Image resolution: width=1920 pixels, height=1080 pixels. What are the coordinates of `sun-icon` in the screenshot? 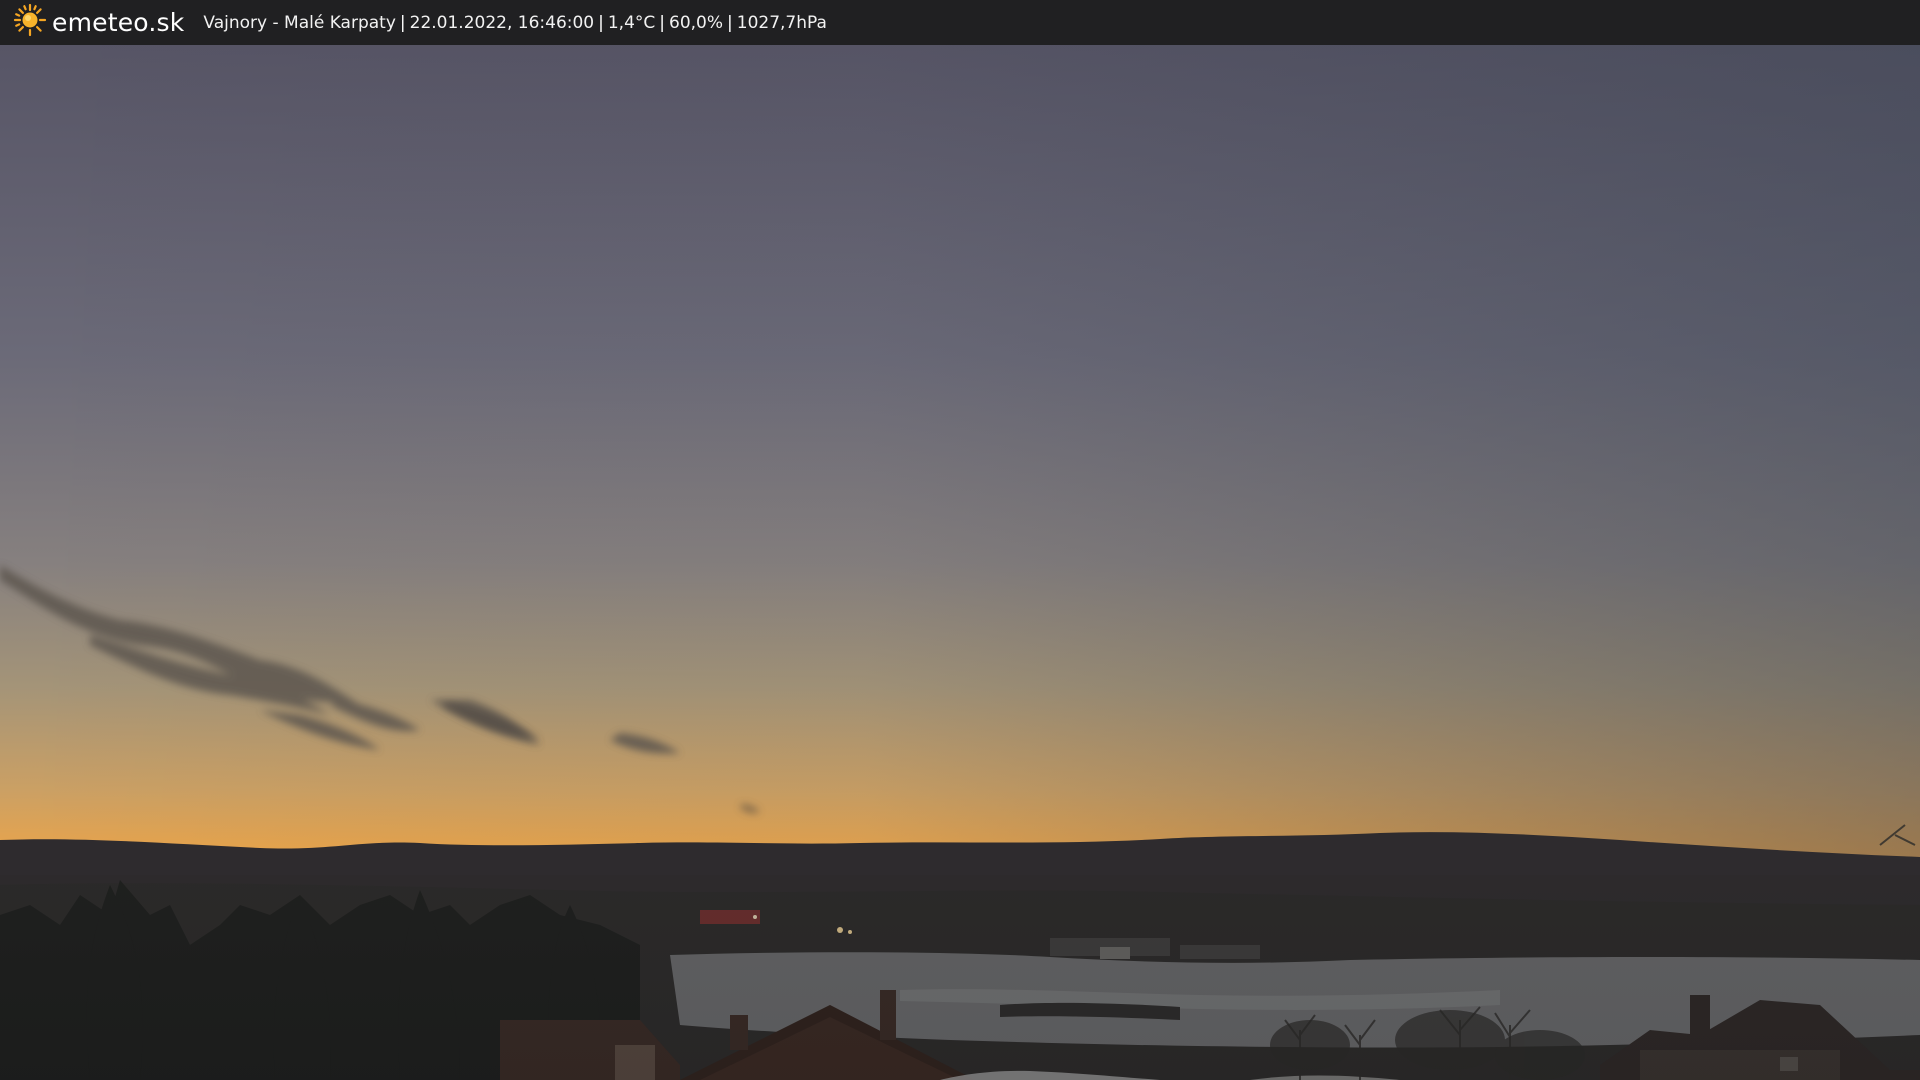 It's located at (30, 22).